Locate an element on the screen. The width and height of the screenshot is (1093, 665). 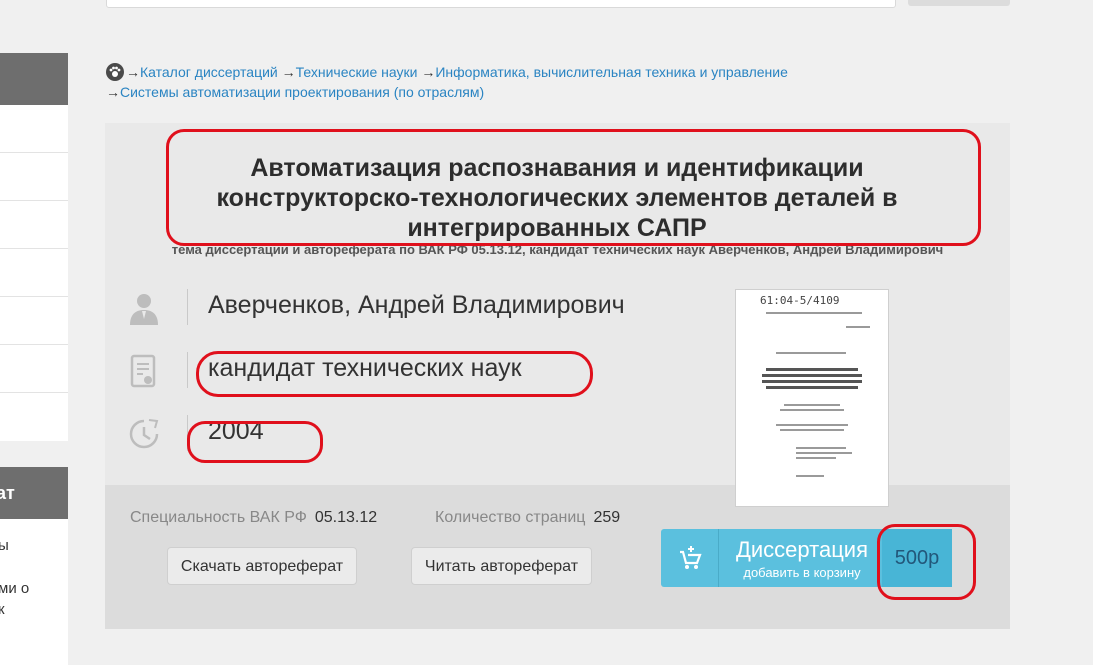
clock-icon is located at coordinates (144, 435).